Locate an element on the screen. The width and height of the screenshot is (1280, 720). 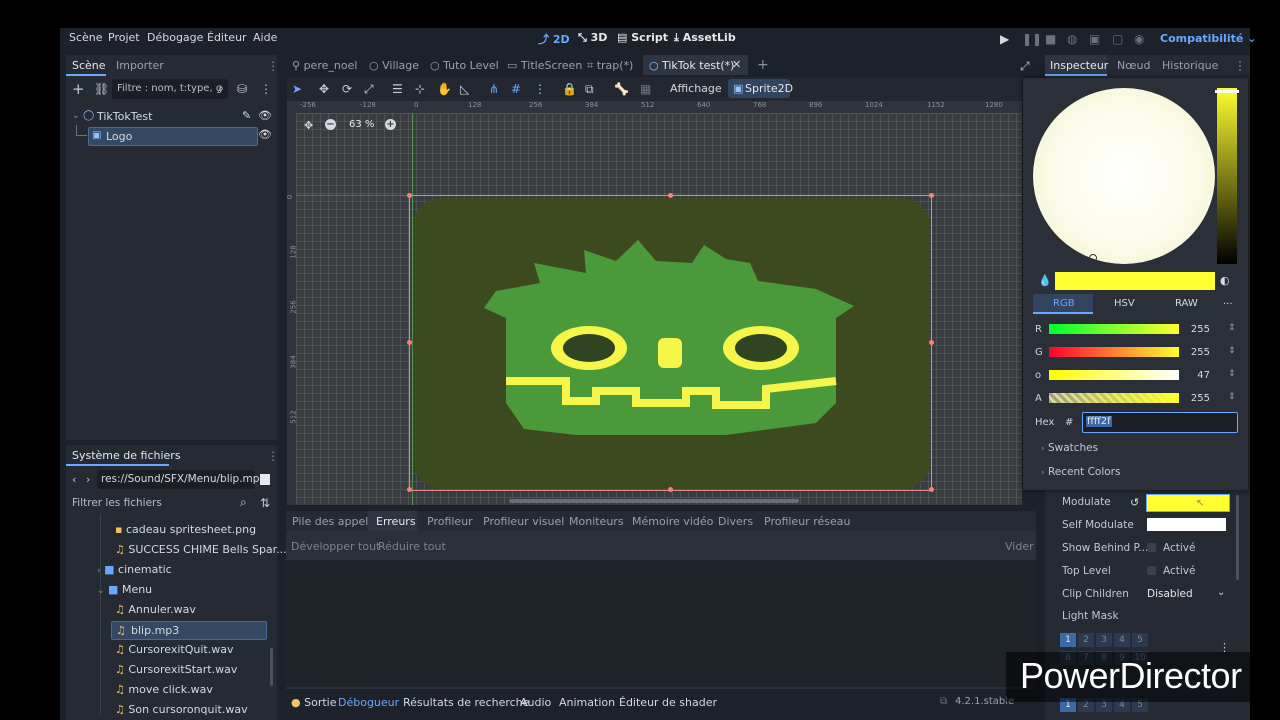
filesystem-title: Système de fichiers is located at coordinates (126, 455).